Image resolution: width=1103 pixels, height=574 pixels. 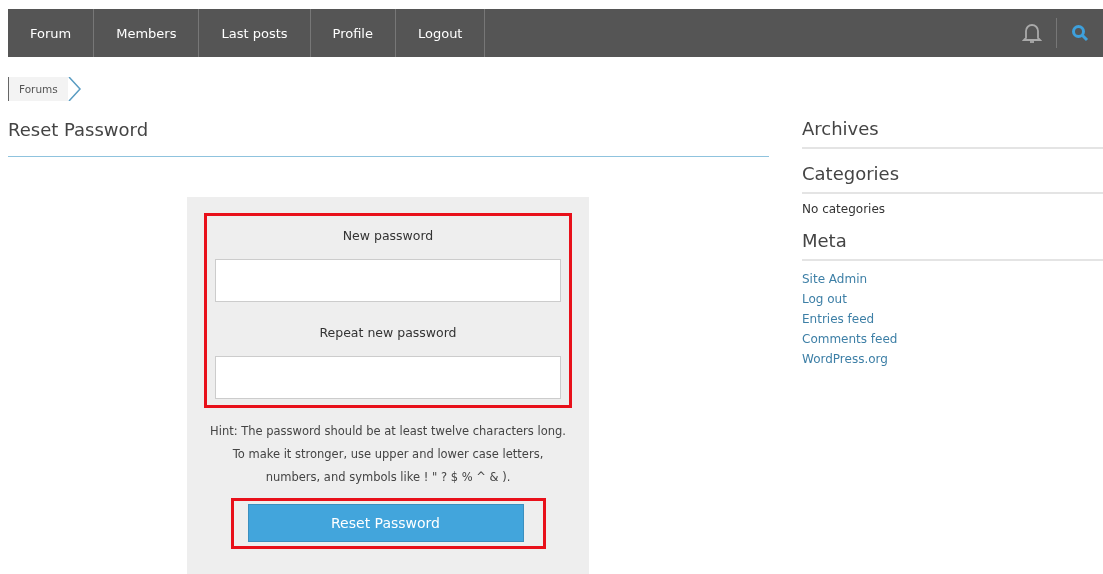 I want to click on widget-title: Categories, so click(x=952, y=178).